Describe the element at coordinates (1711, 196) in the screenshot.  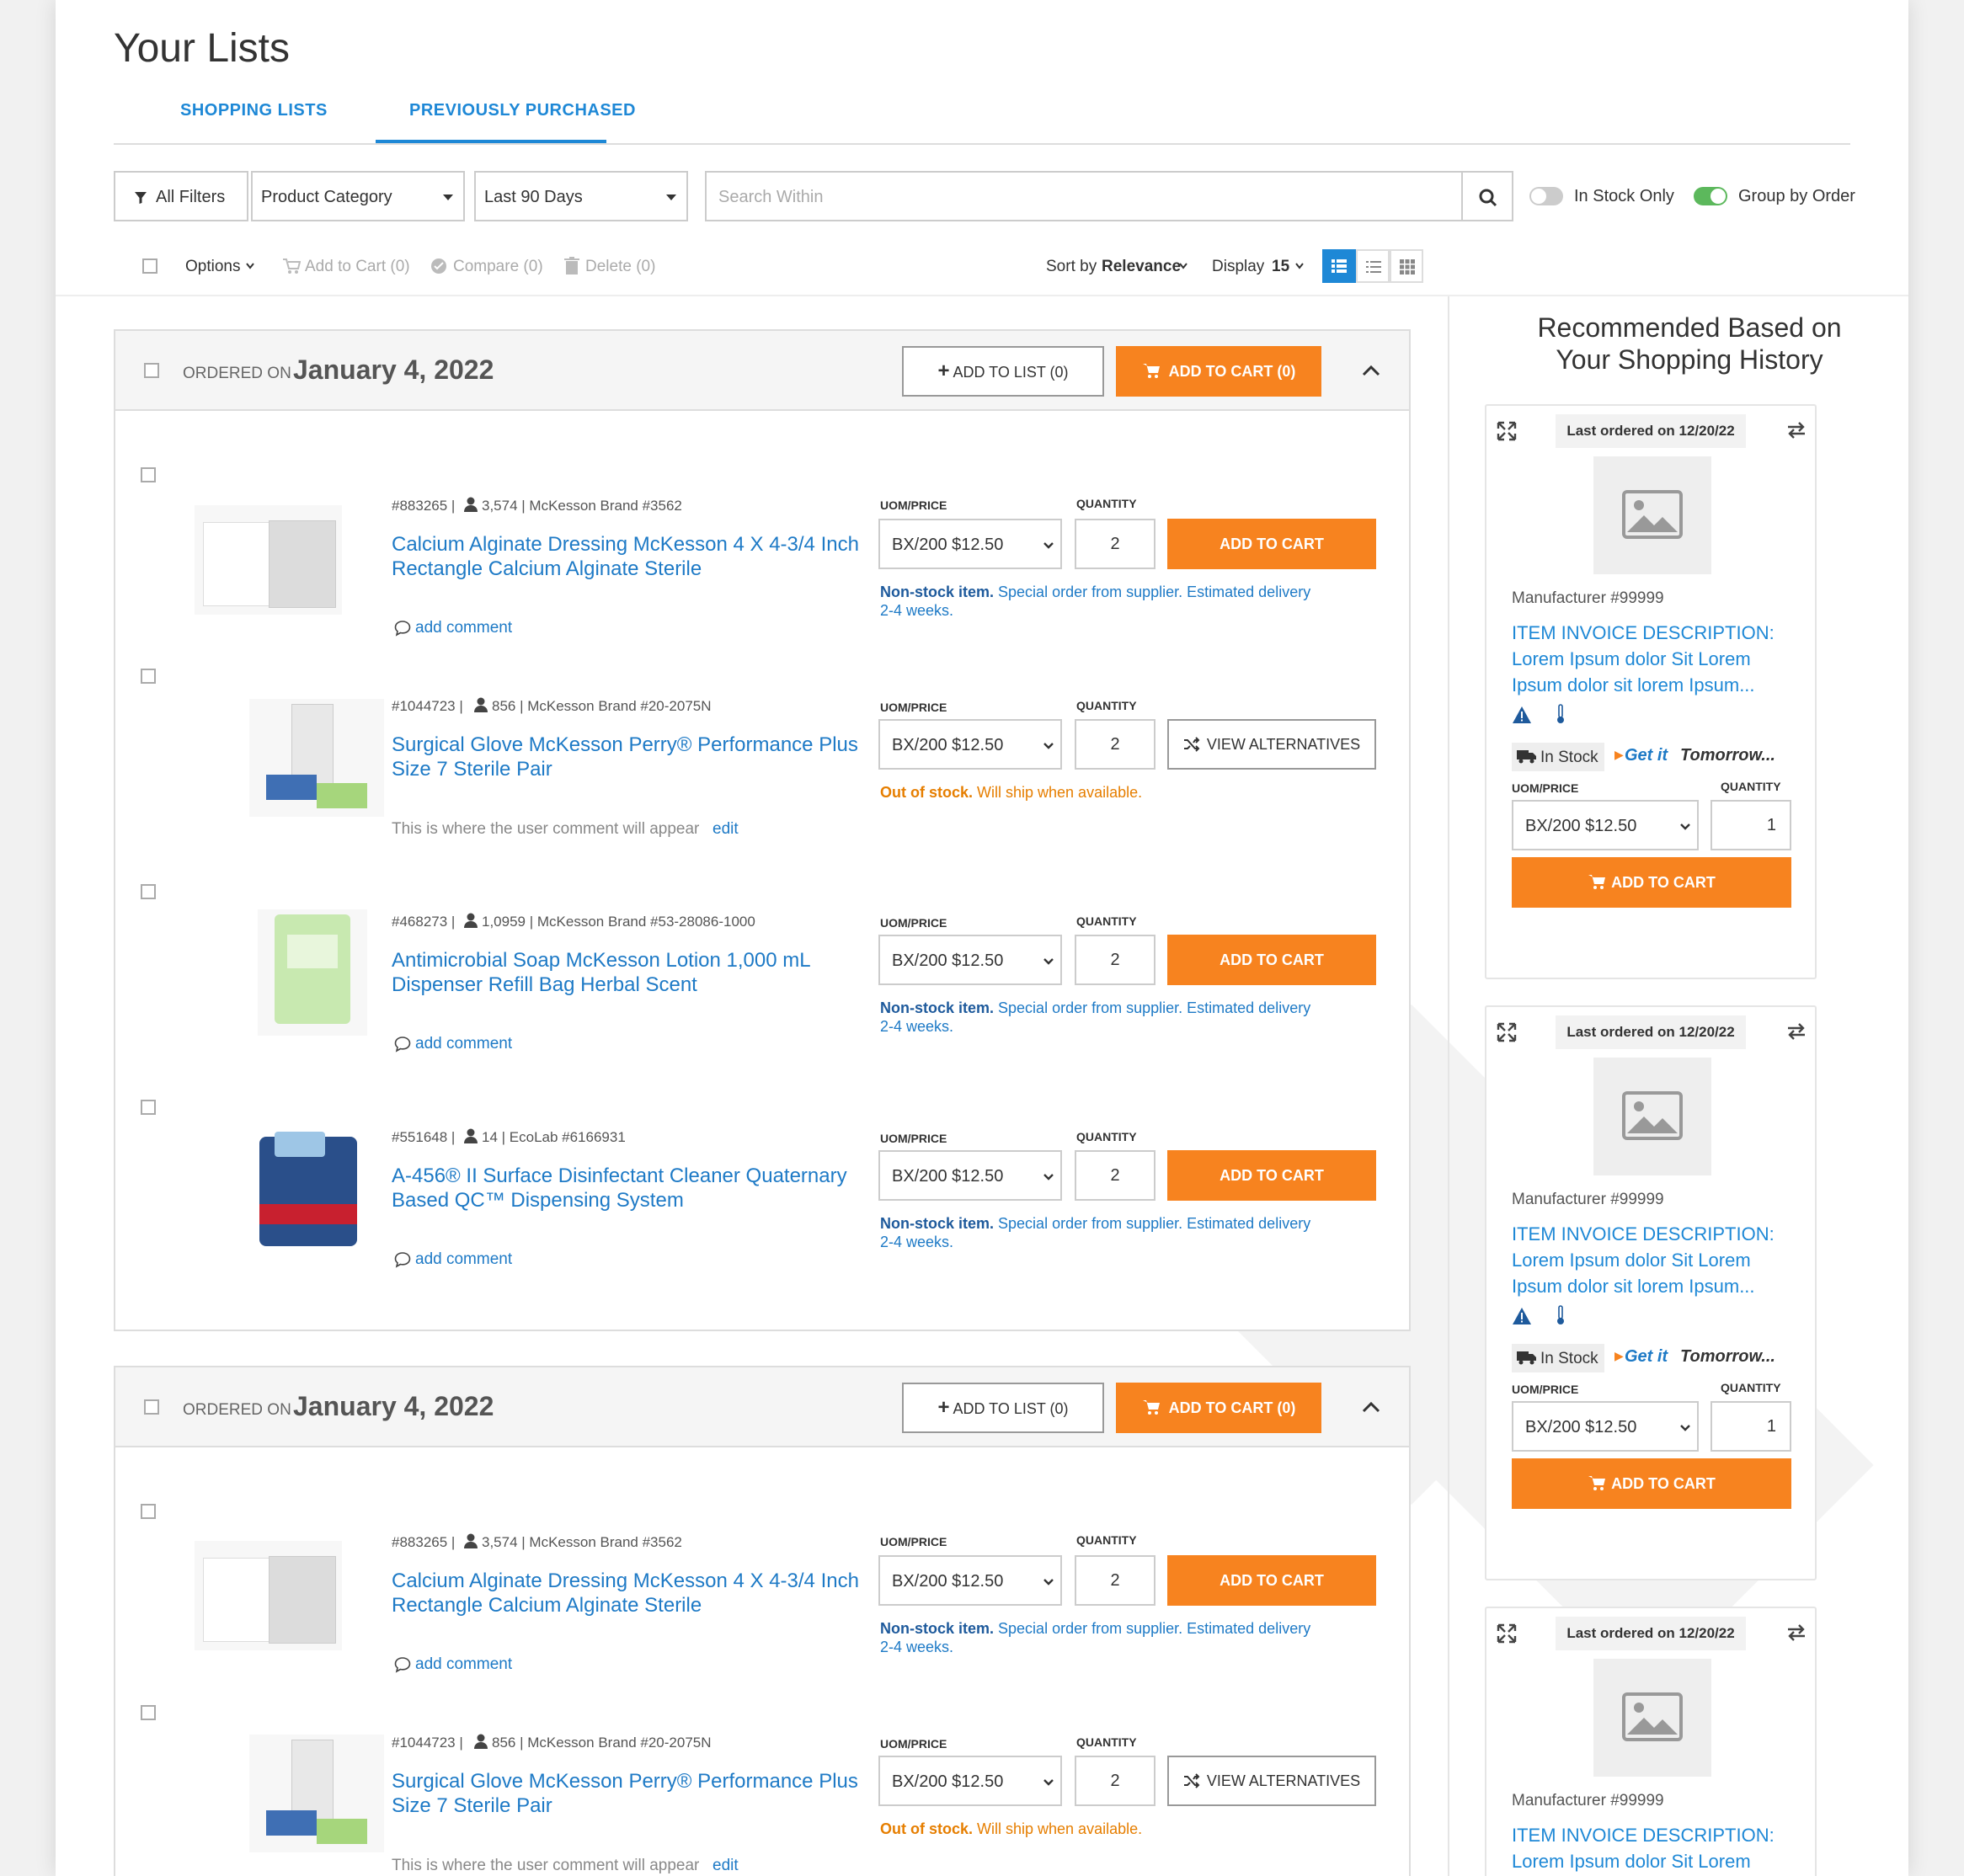
I see `group-by-order-toggle` at that location.